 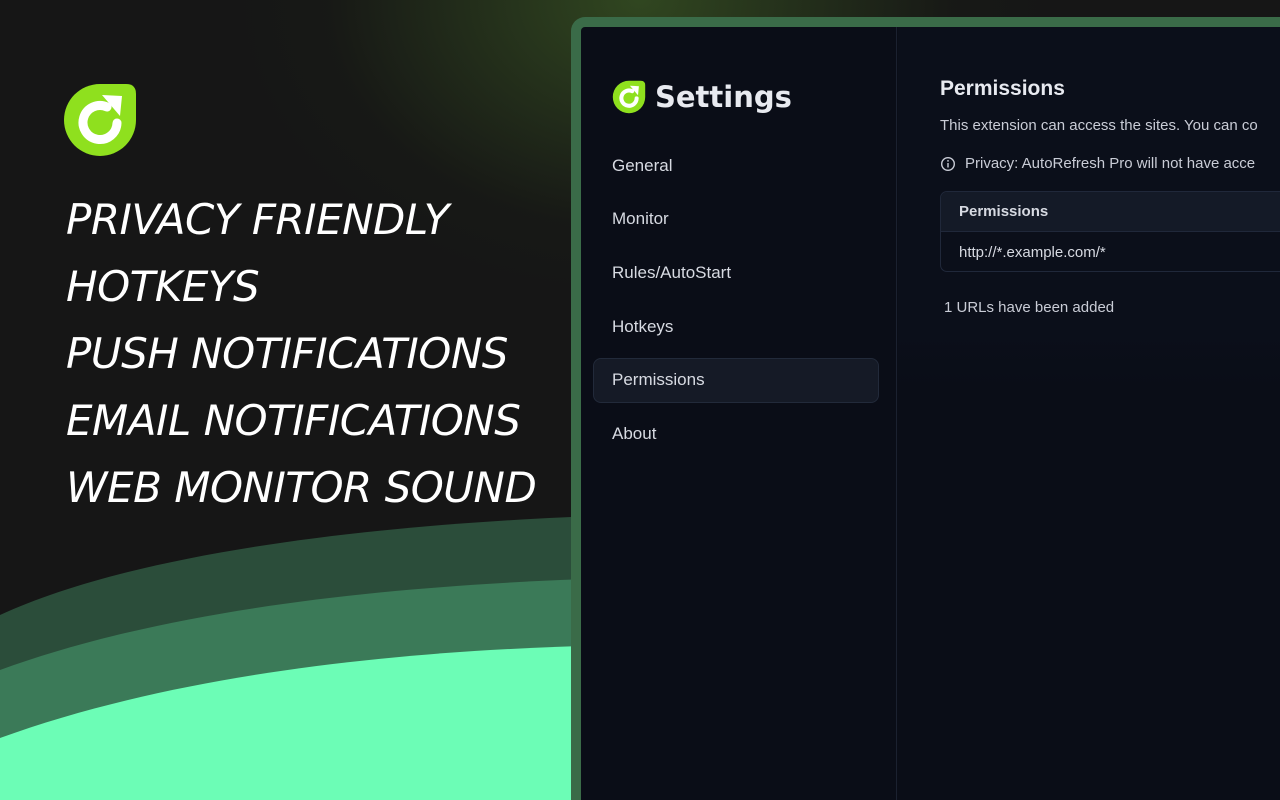 I want to click on sidebar-item-hotkeys: Hotkeys, so click(x=736, y=326).